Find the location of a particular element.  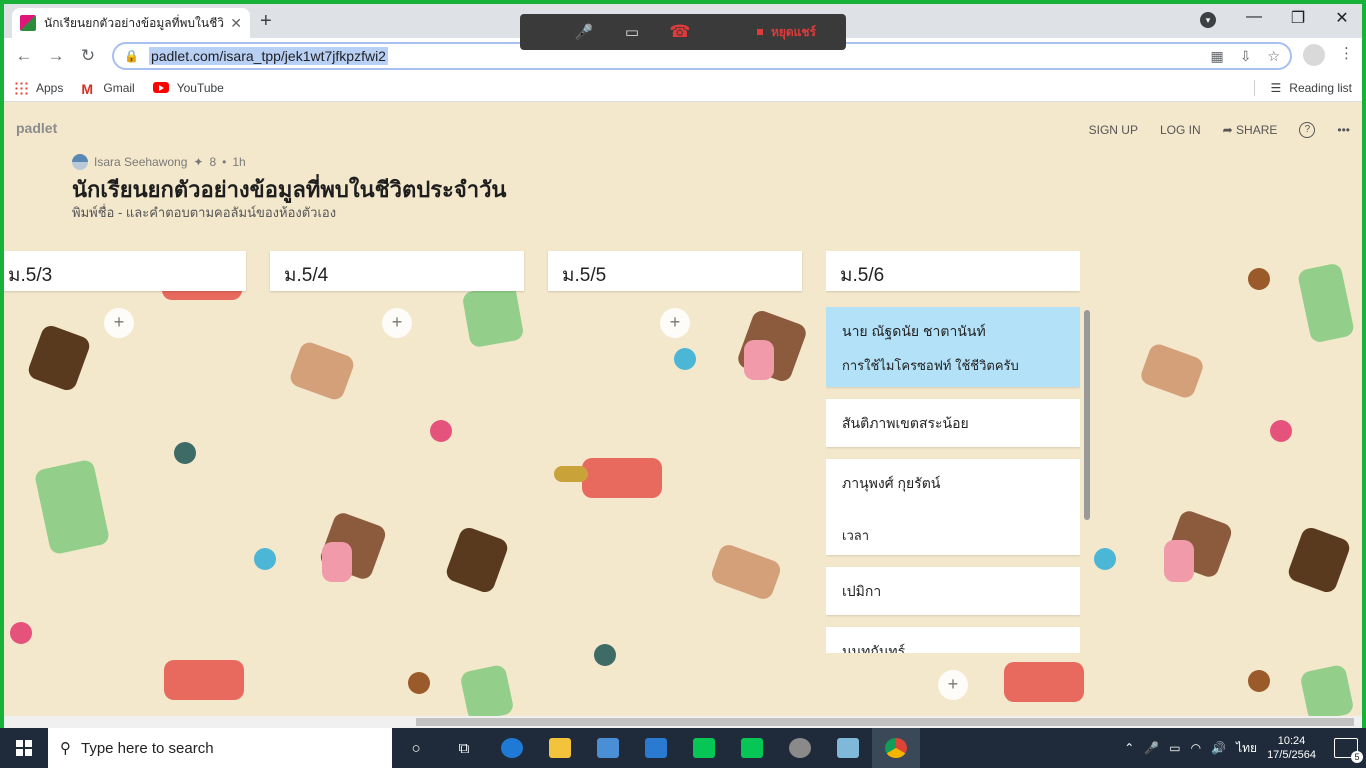

maximize-button: ❐ is located at coordinates (1298, 18).